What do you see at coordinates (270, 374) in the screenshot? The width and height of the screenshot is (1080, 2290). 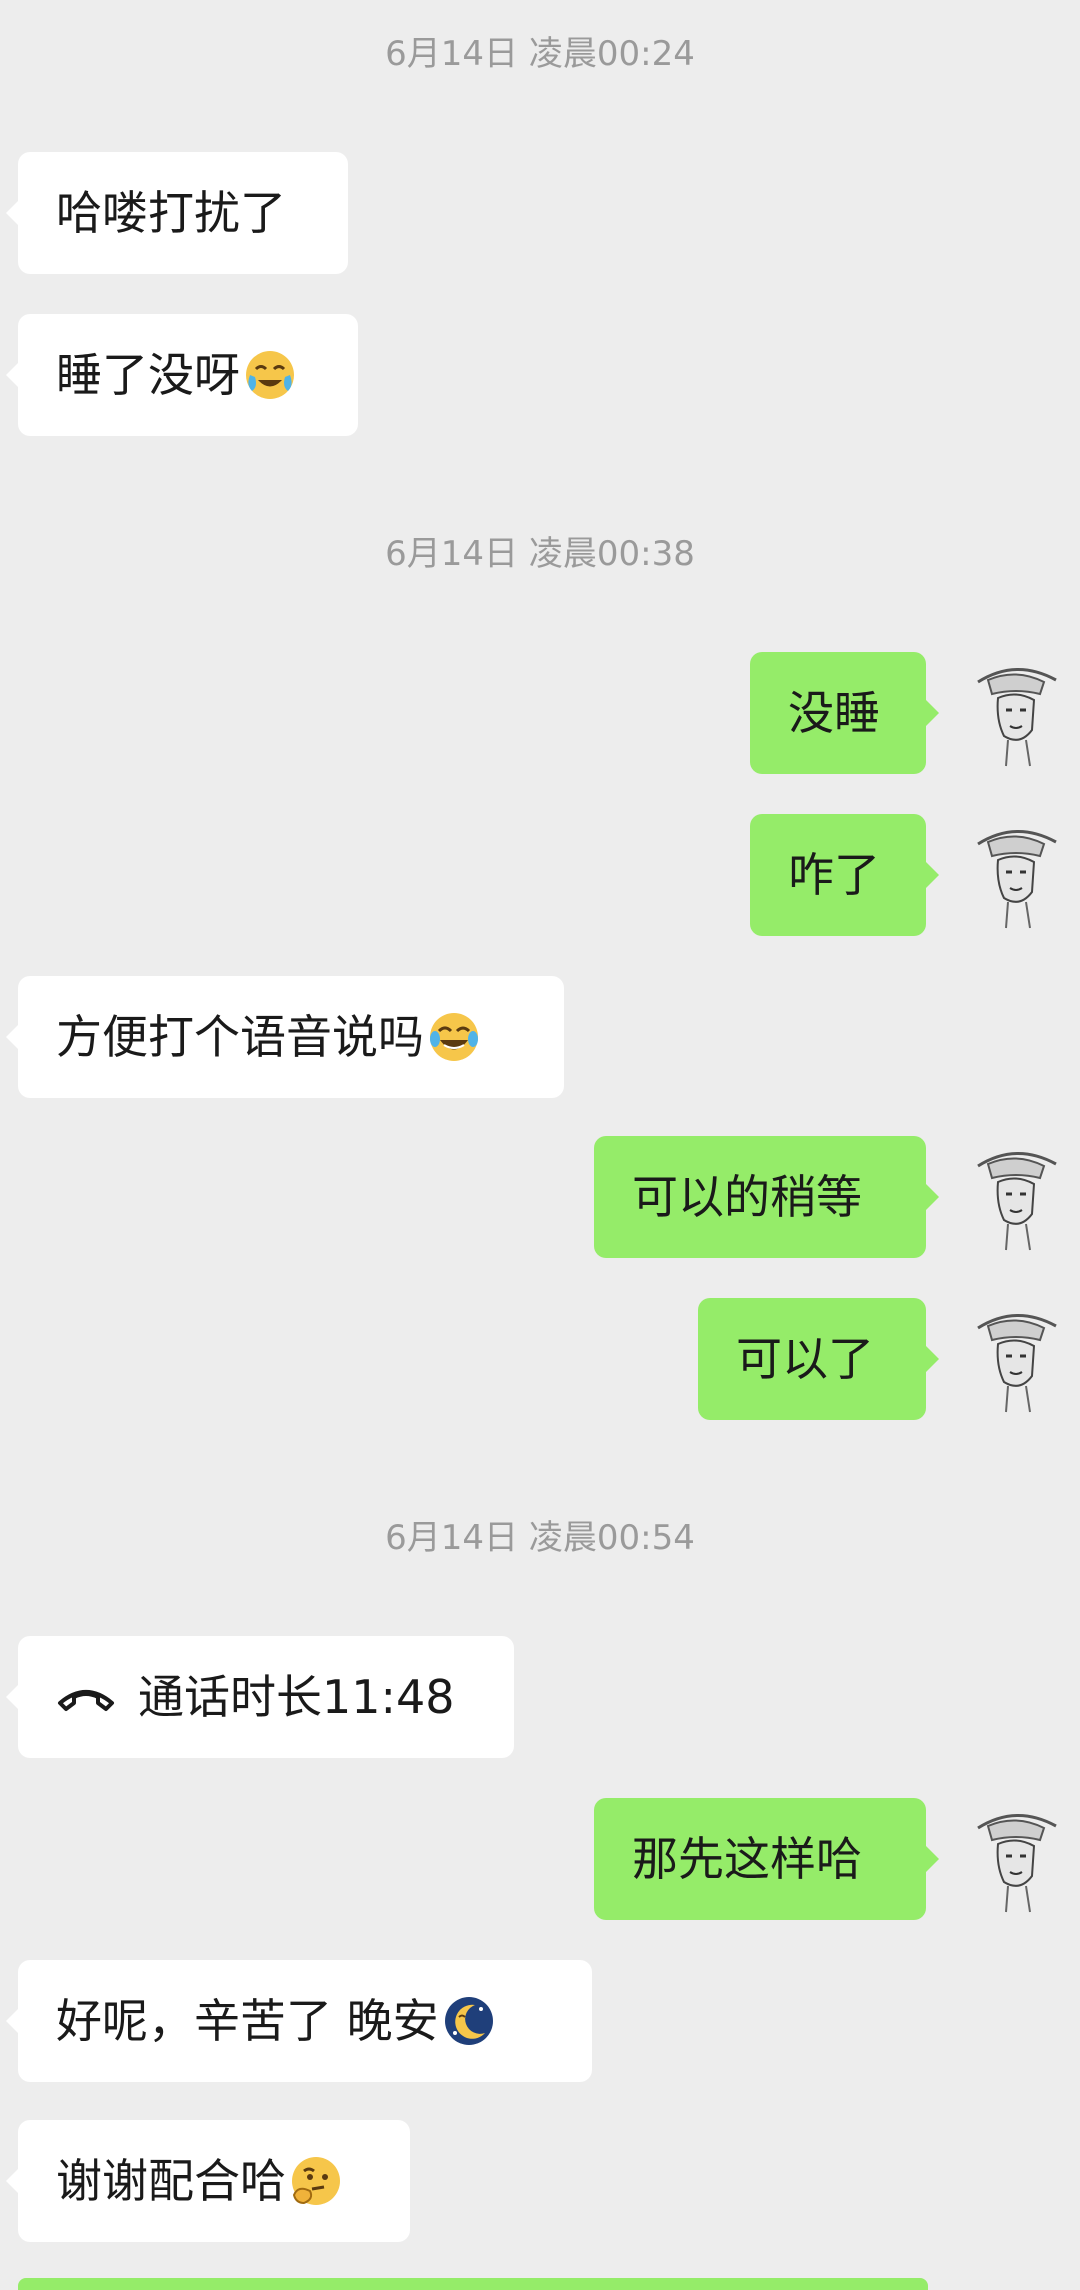 I see `crying-laughing-emoji` at bounding box center [270, 374].